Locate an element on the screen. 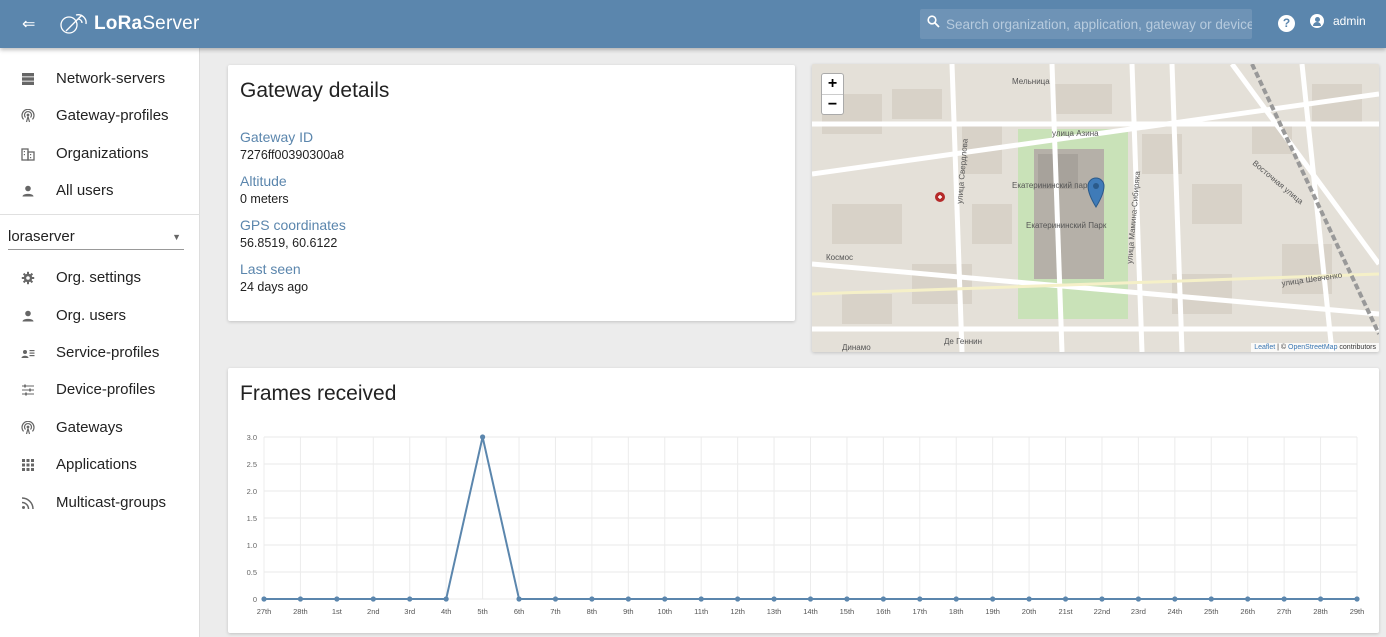 The width and height of the screenshot is (1386, 637). x-tick-label: 23rd is located at coordinates (1138, 611).